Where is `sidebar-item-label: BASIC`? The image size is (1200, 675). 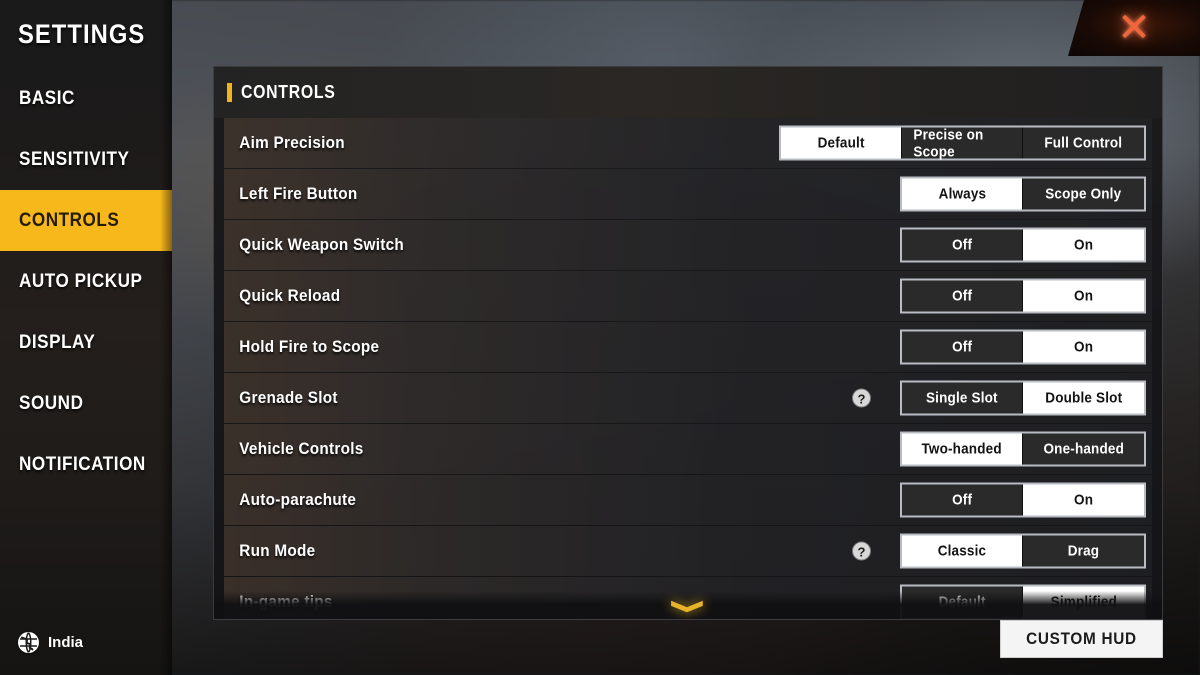 sidebar-item-label: BASIC is located at coordinates (47, 98).